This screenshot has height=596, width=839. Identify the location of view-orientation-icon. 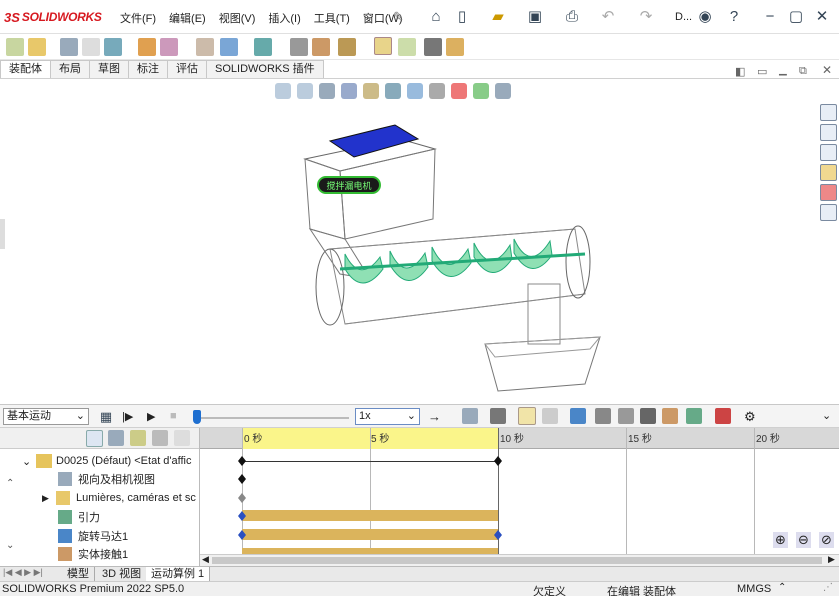
(393, 91).